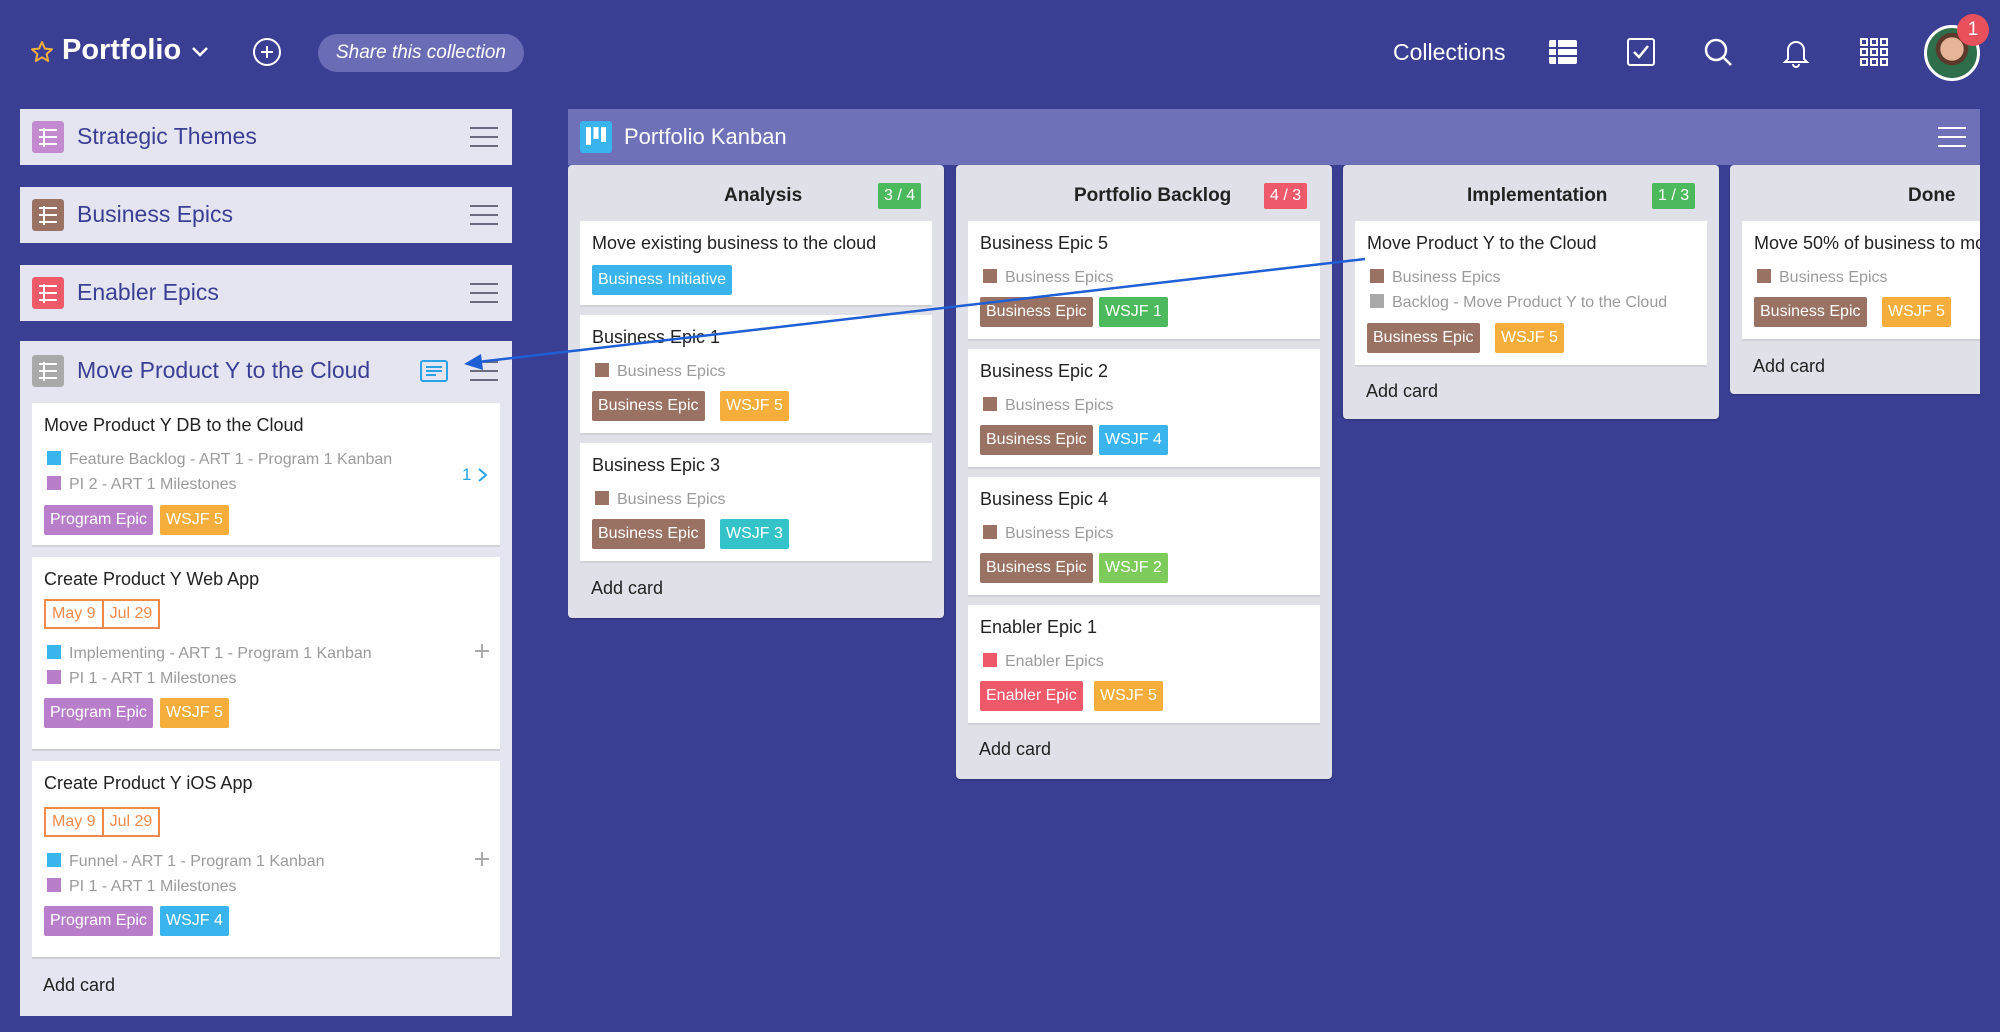  Describe the element at coordinates (267, 52) in the screenshot. I see `add-icon` at that location.